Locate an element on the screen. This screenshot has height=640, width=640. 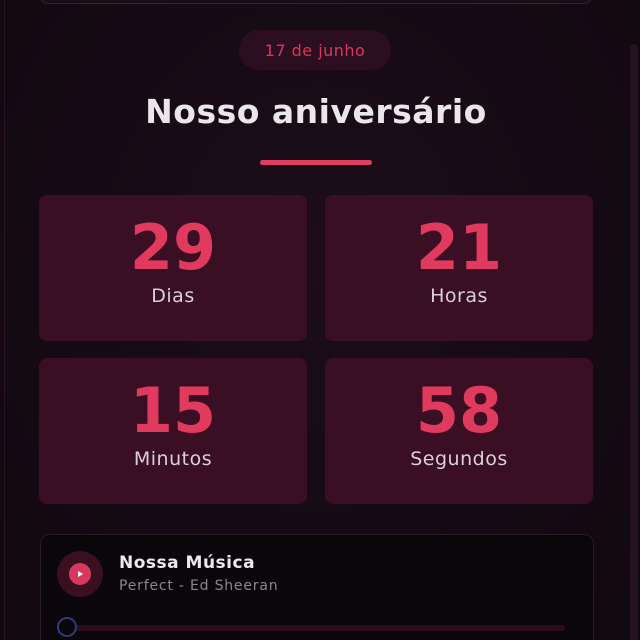
countdown-days-label: Dias is located at coordinates (173, 296).